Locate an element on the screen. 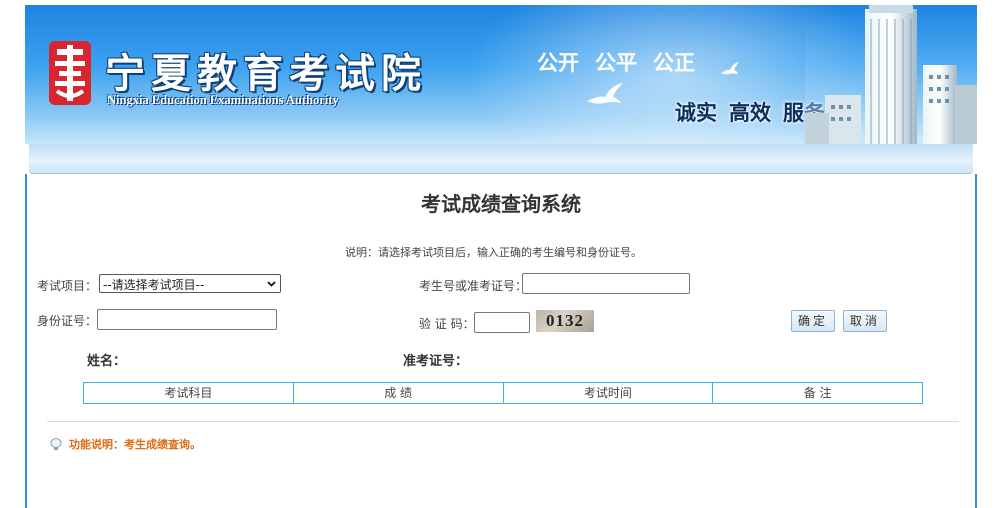 This screenshot has width=1000, height=508. nav-bar is located at coordinates (501, 159).